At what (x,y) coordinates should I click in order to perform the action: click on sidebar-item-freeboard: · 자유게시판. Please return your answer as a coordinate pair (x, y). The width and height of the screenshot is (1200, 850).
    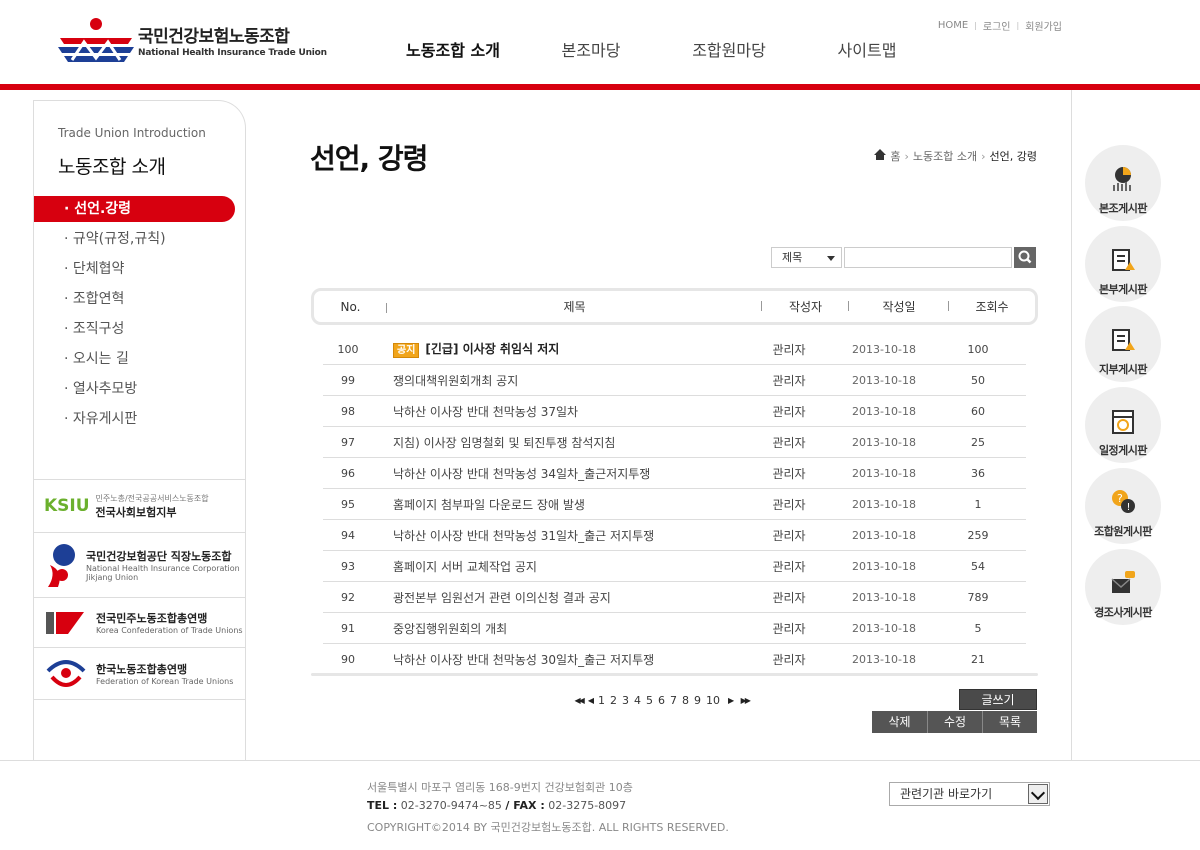
    Looking at the image, I should click on (134, 421).